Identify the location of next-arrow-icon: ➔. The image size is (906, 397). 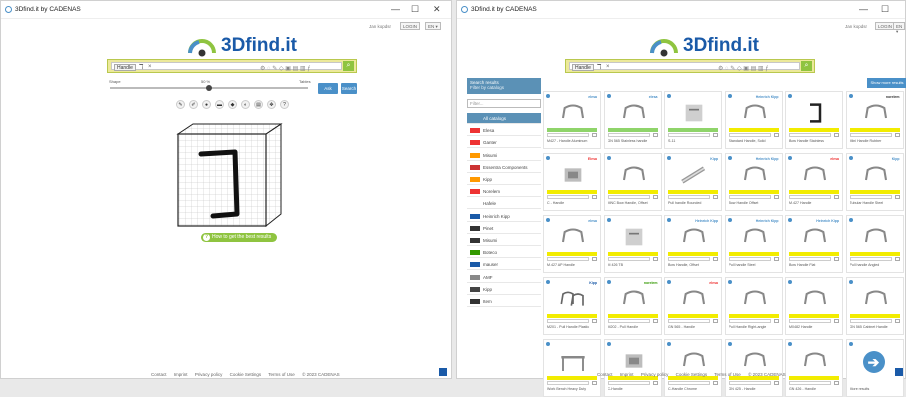
(873, 362).